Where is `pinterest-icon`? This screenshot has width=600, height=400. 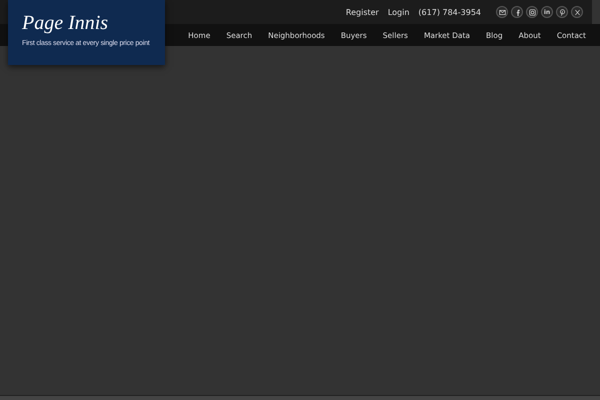 pinterest-icon is located at coordinates (562, 12).